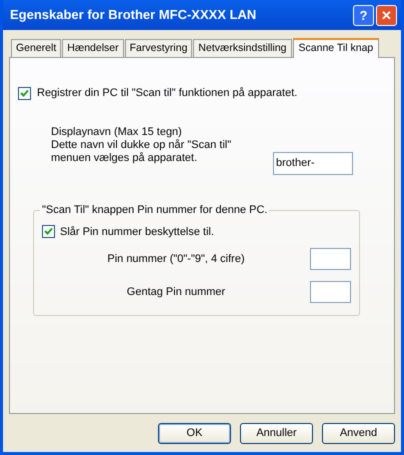 This screenshot has height=455, width=404. I want to click on tab: Hændelser, so click(93, 48).